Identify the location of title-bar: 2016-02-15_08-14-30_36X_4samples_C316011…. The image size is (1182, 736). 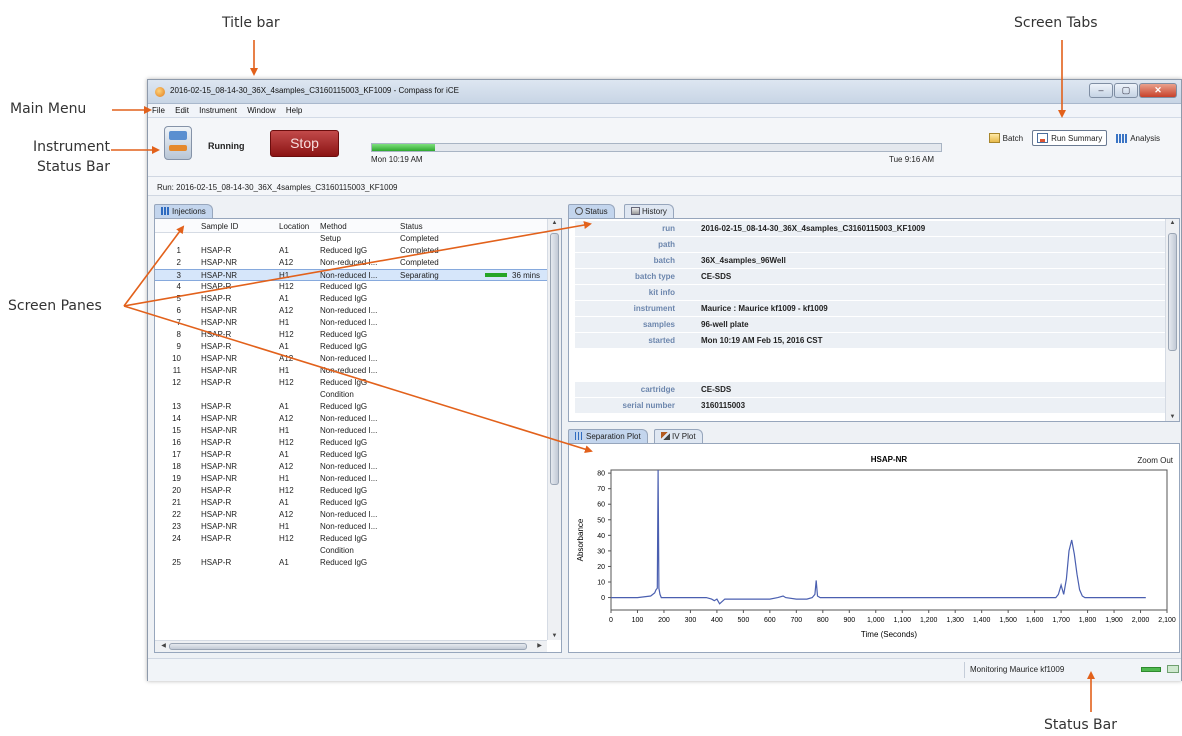
(664, 92).